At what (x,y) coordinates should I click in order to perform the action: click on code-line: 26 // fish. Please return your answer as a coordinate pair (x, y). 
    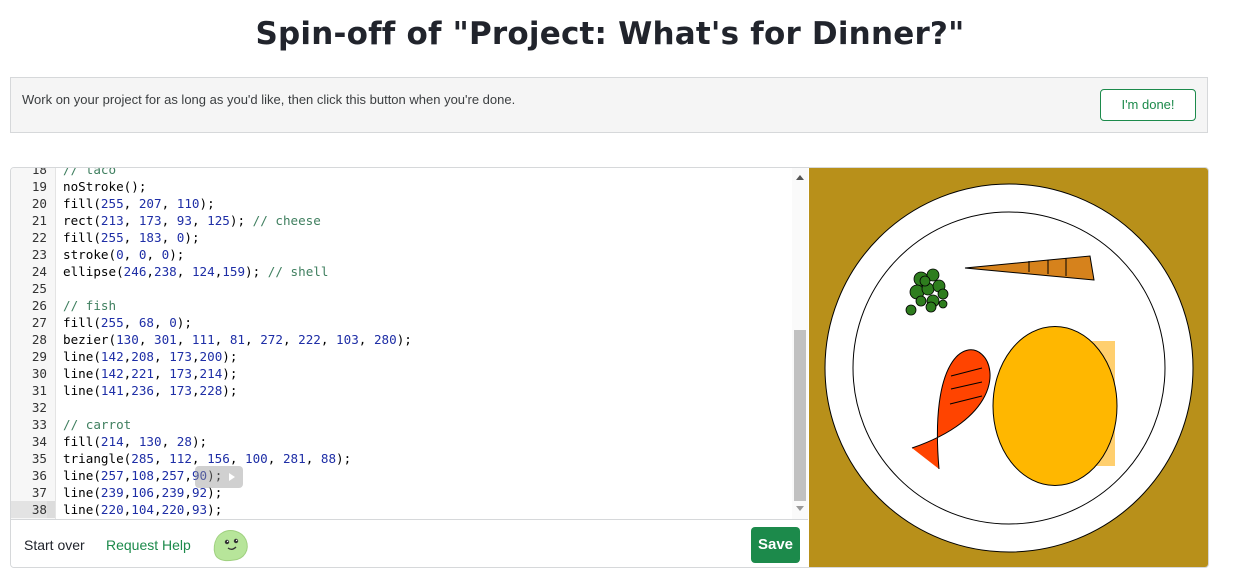
    Looking at the image, I should click on (63, 305).